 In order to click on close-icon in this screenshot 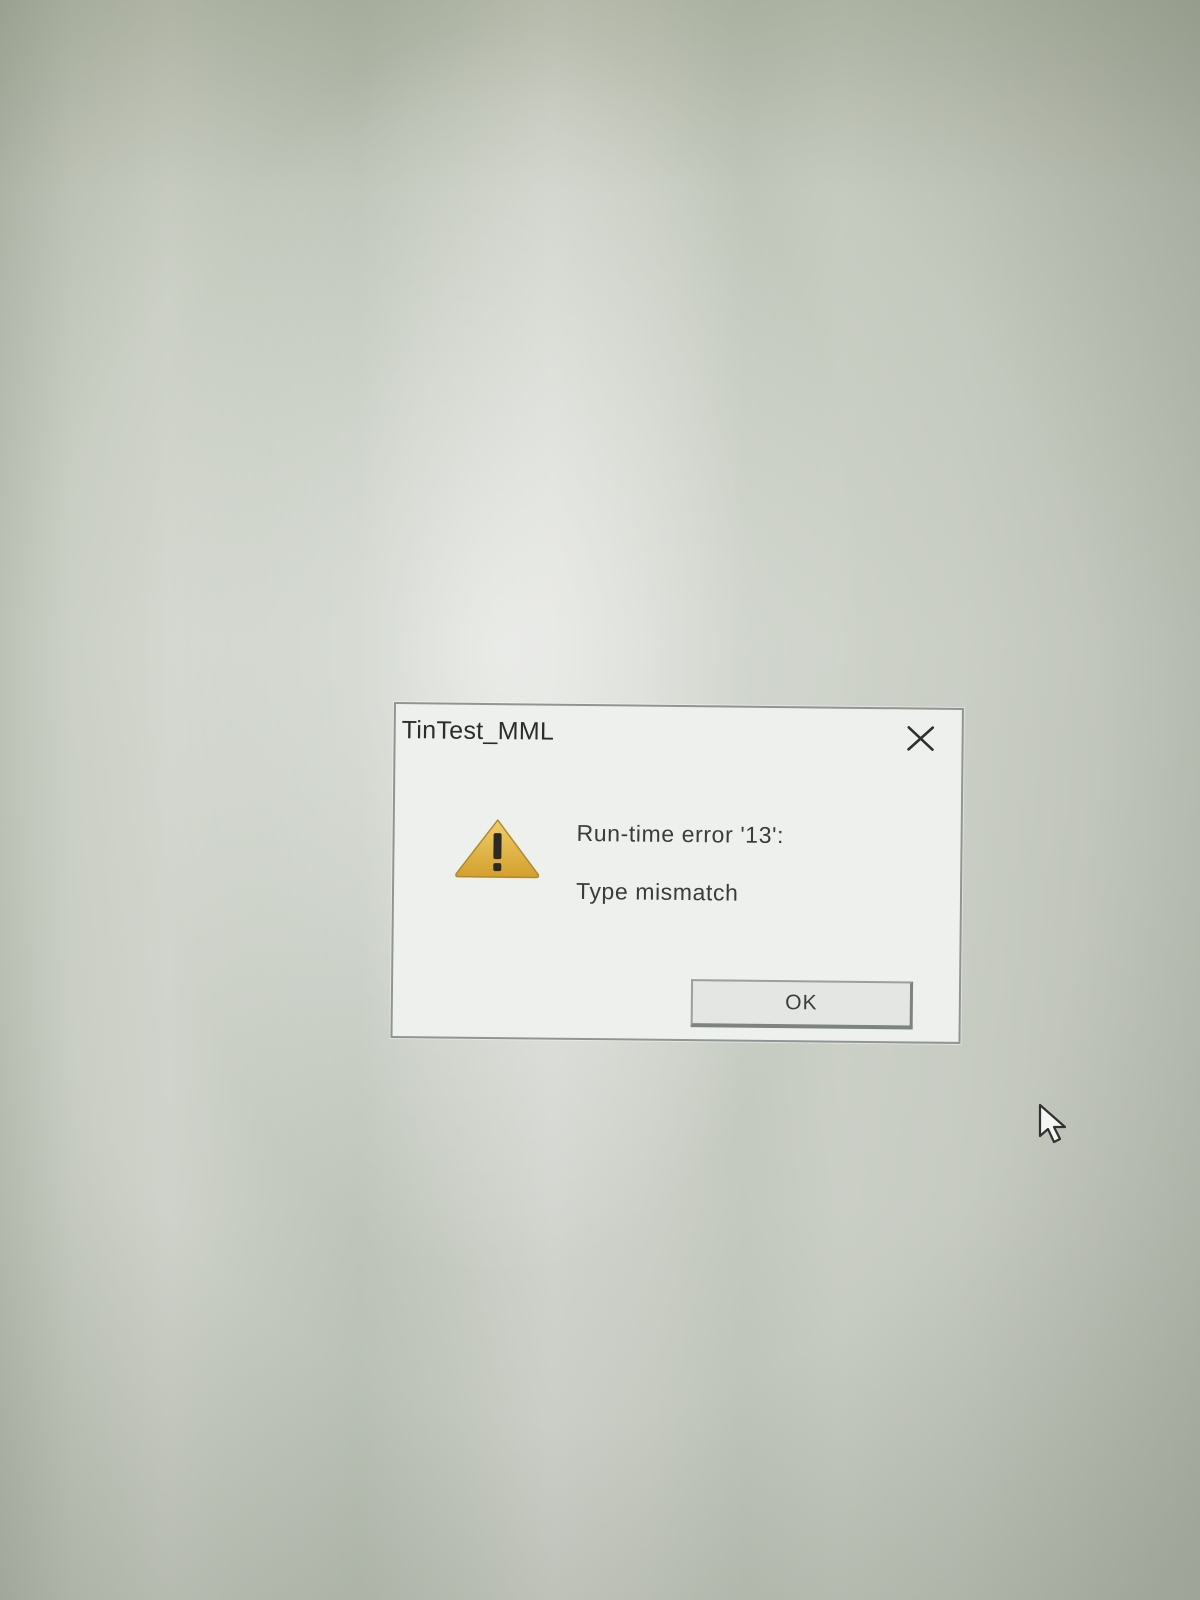, I will do `click(921, 738)`.